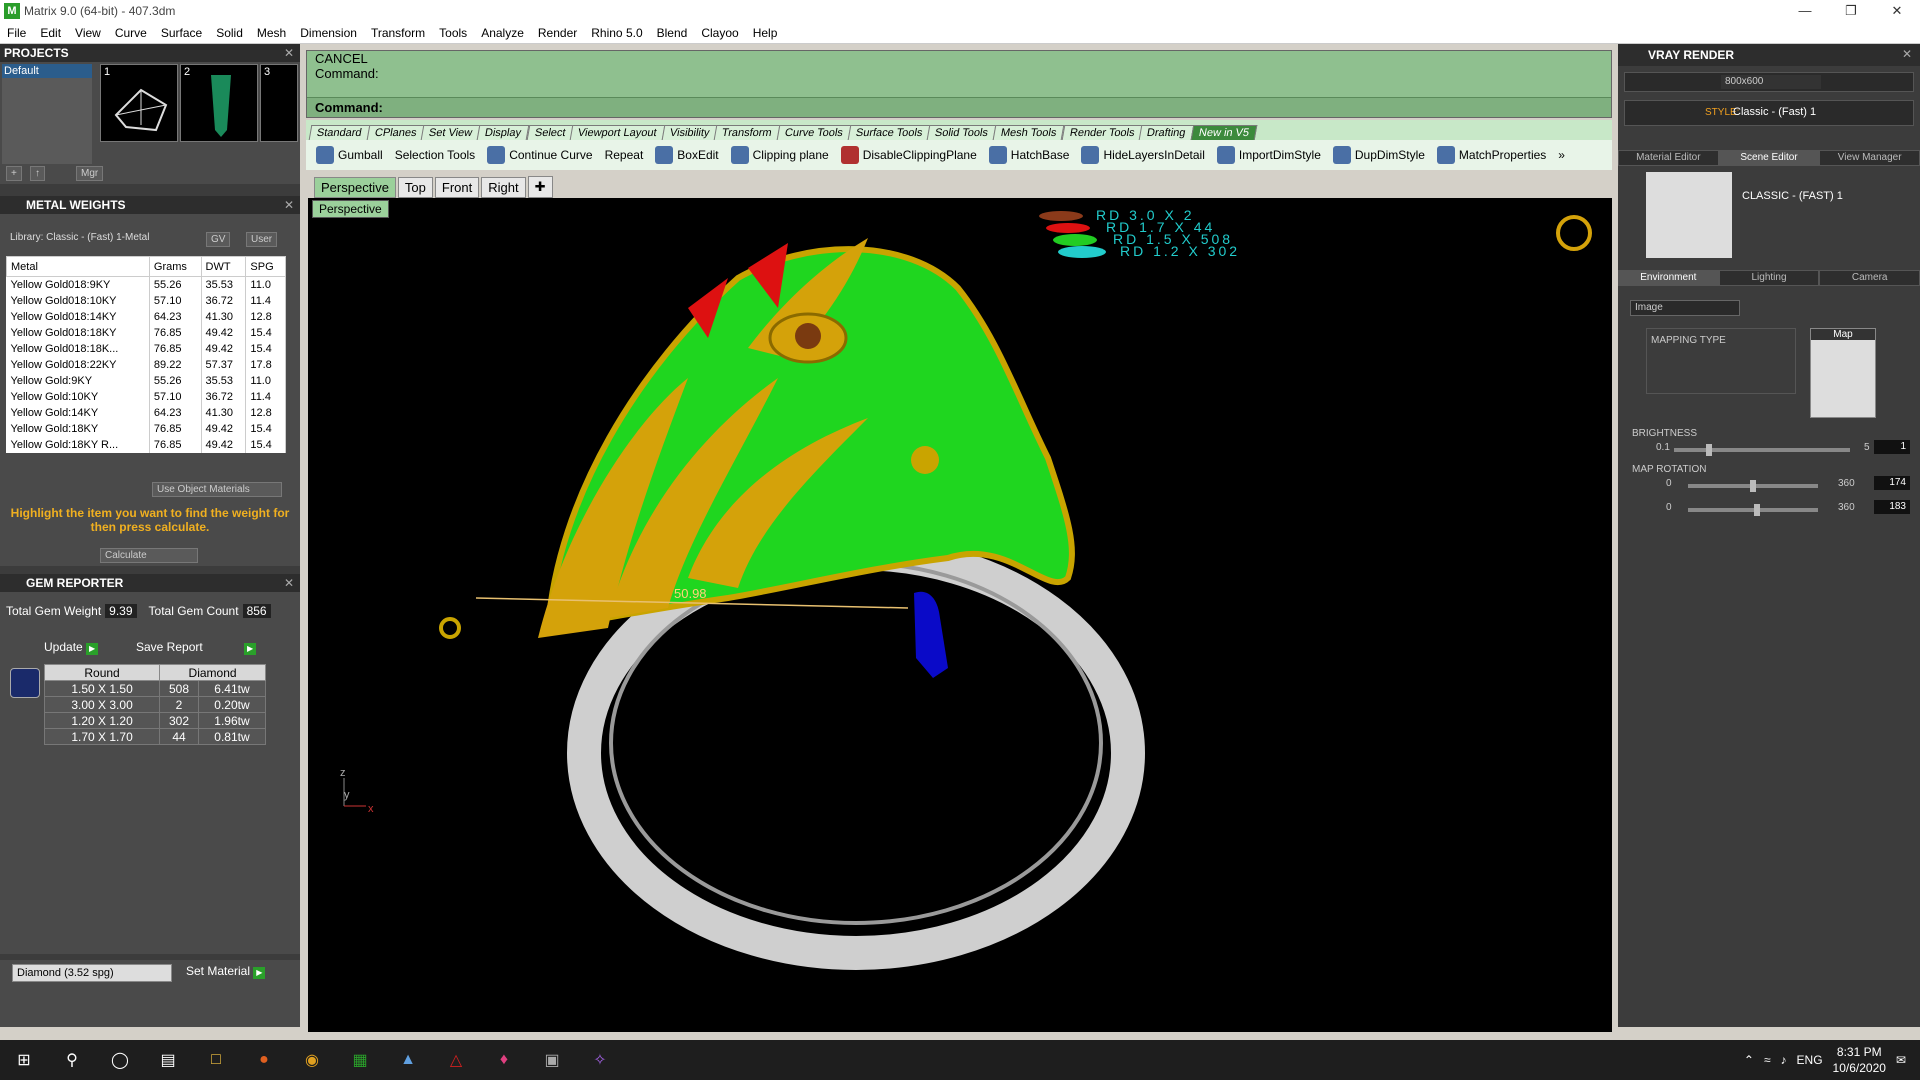  I want to click on gem-row: 1.50 X 1.50 508 6.41tw, so click(155, 688).